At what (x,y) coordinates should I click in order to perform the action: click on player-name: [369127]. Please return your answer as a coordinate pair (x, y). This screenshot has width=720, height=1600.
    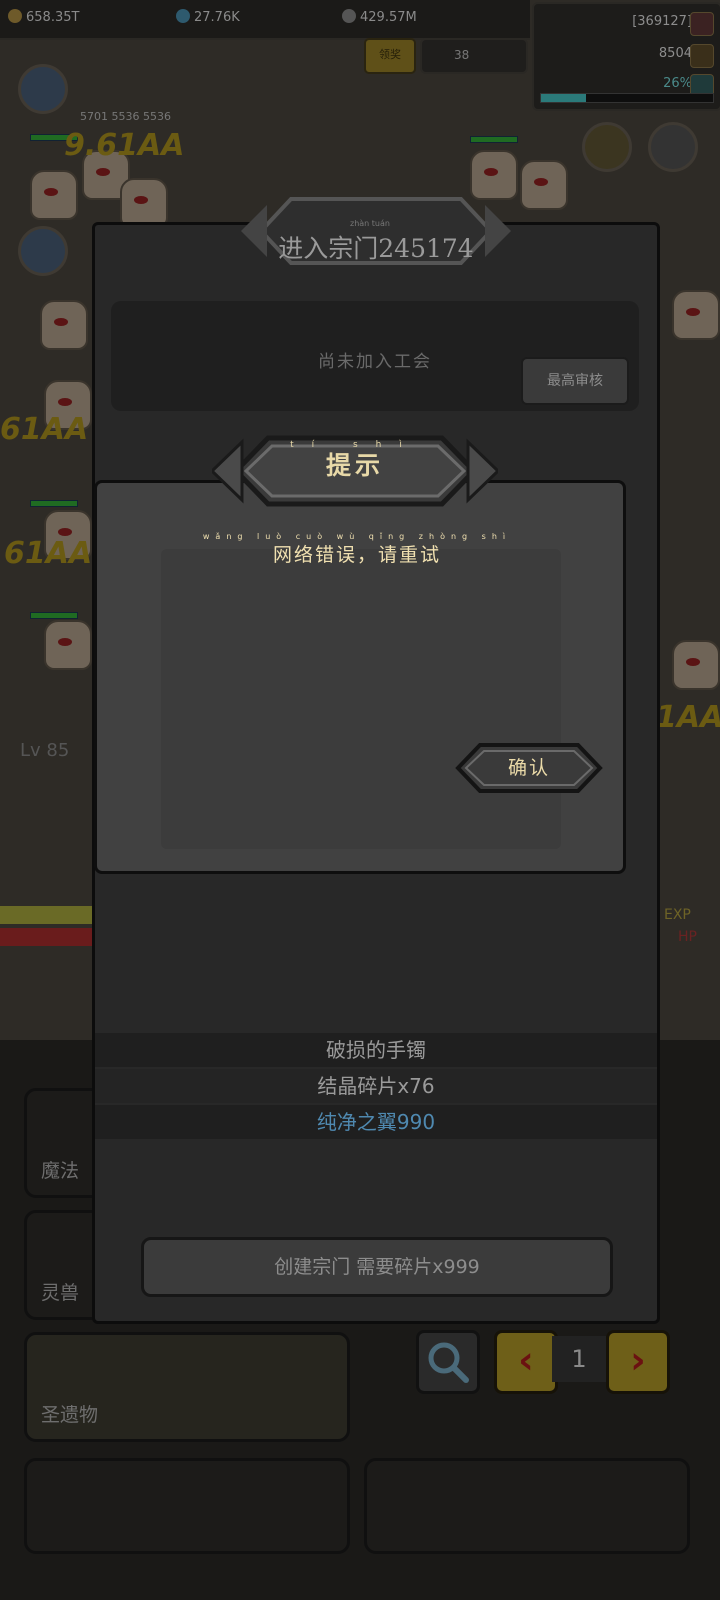
    Looking at the image, I should click on (662, 21).